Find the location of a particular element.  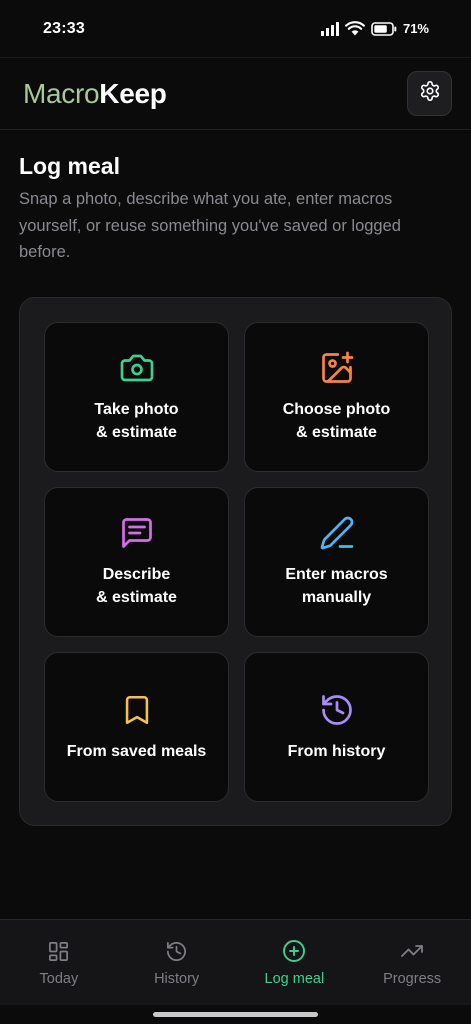

option-label: Choose photo & estimate is located at coordinates (336, 421).